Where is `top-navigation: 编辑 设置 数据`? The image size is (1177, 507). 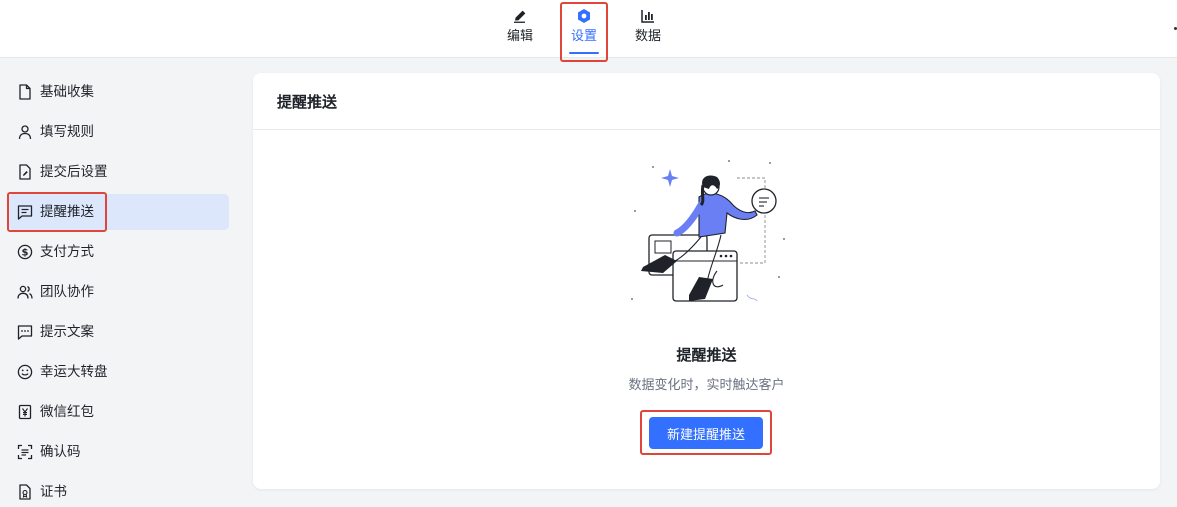 top-navigation: 编辑 设置 数据 is located at coordinates (588, 31).